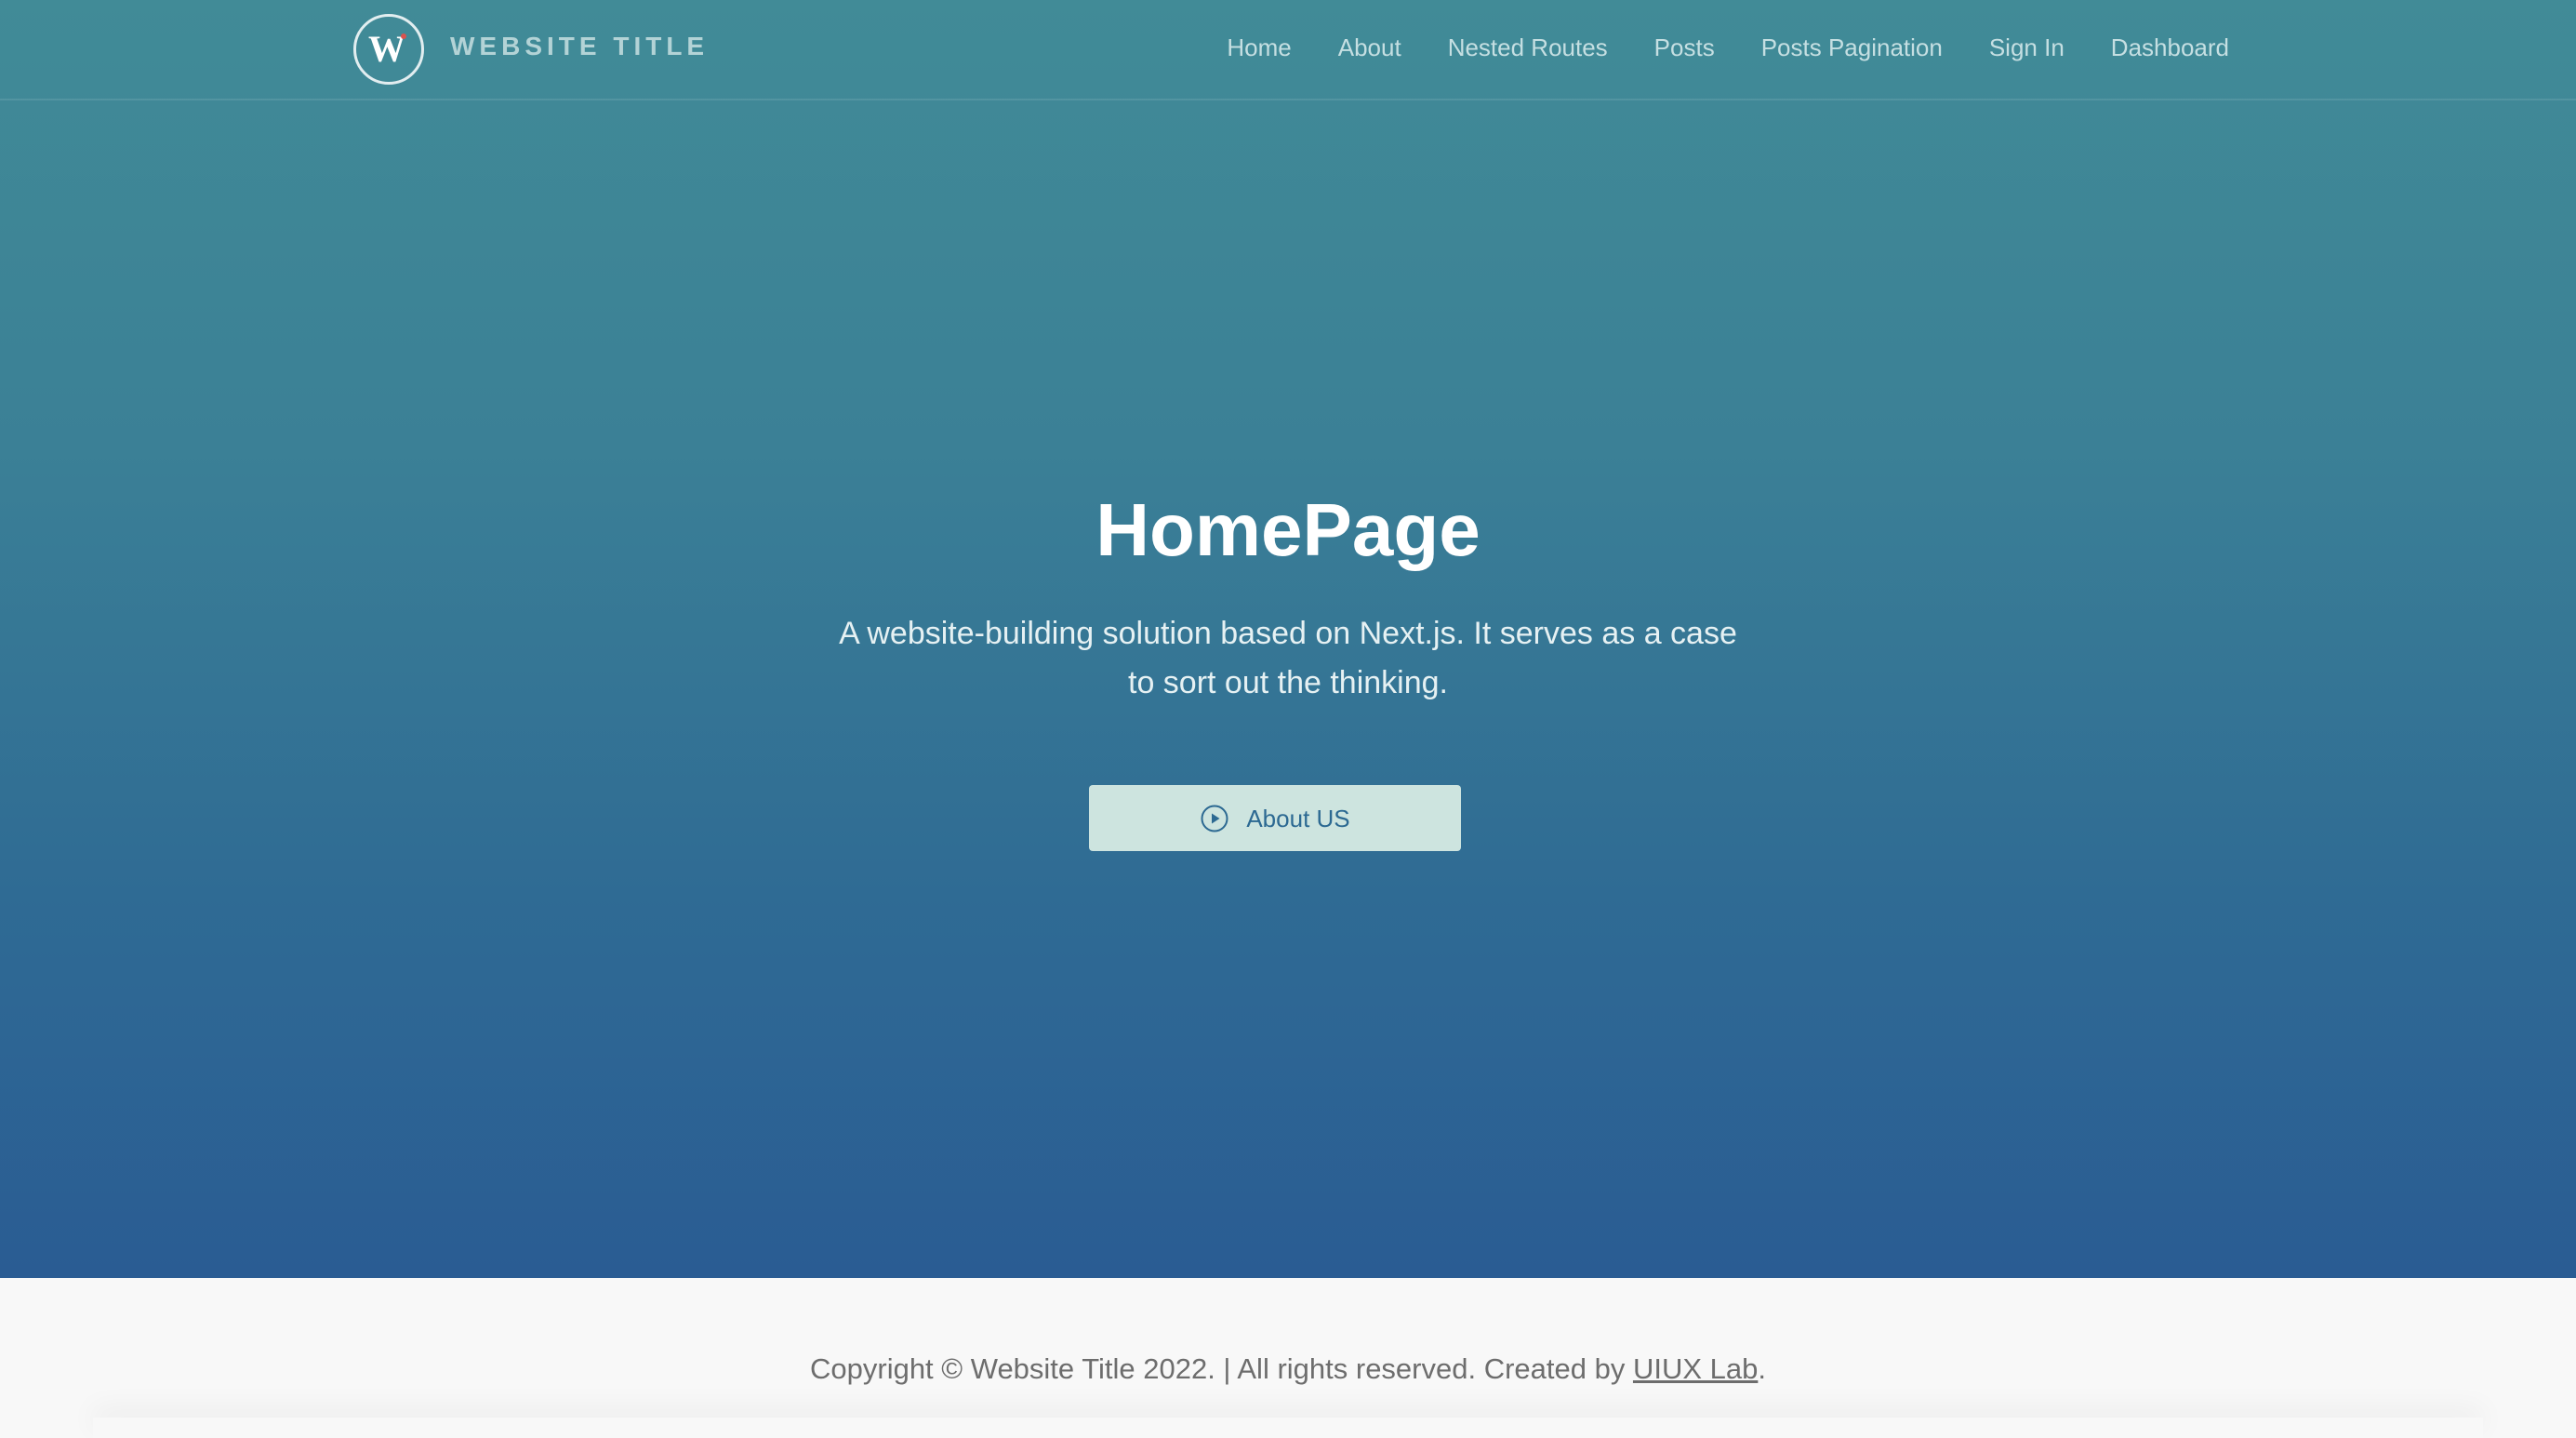  Describe the element at coordinates (1259, 47) in the screenshot. I see `nav-item-home: Home` at that location.